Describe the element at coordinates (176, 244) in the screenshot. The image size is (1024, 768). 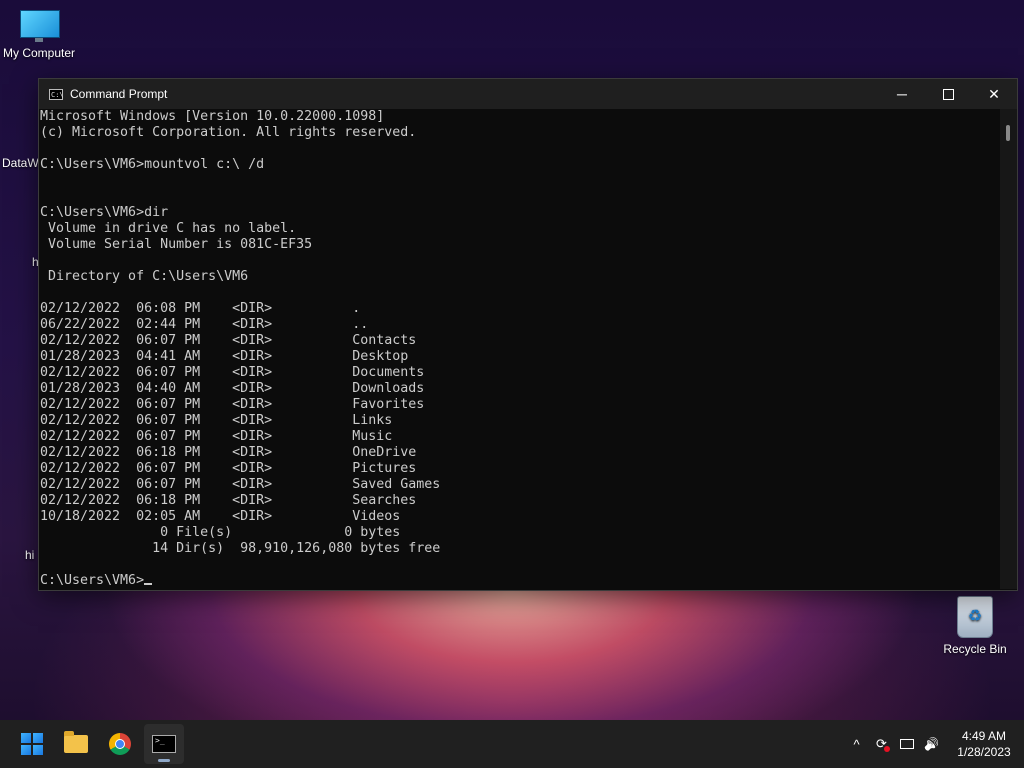
I see `console-line: Volume Serial Number is 081C-EF35` at that location.